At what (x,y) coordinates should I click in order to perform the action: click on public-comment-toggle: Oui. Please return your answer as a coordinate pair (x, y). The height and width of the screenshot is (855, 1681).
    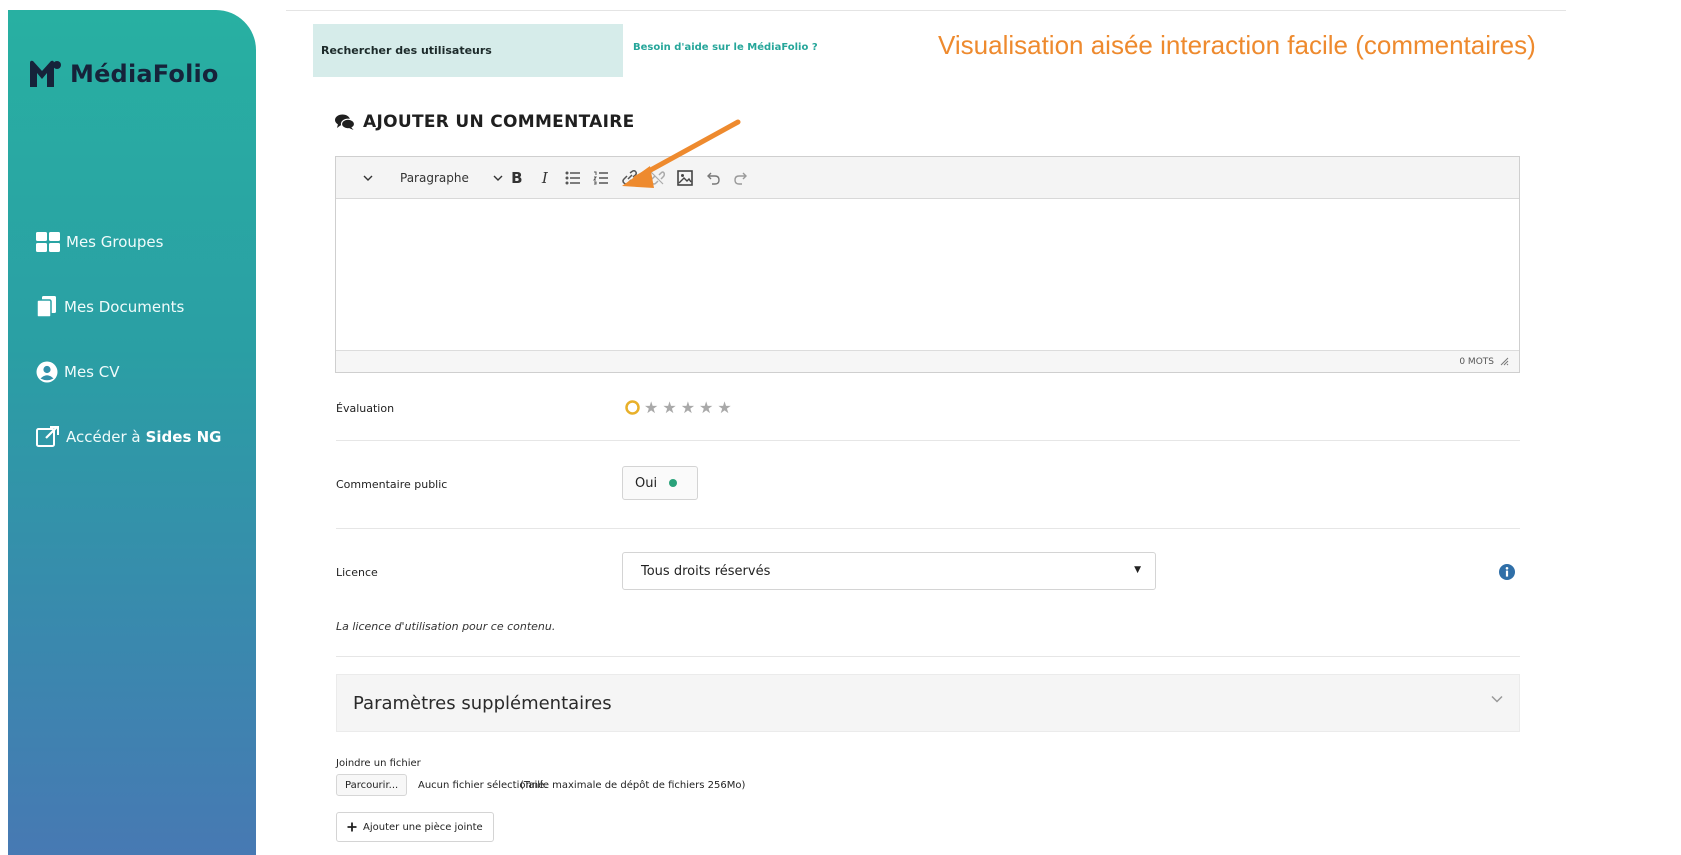
    Looking at the image, I should click on (660, 483).